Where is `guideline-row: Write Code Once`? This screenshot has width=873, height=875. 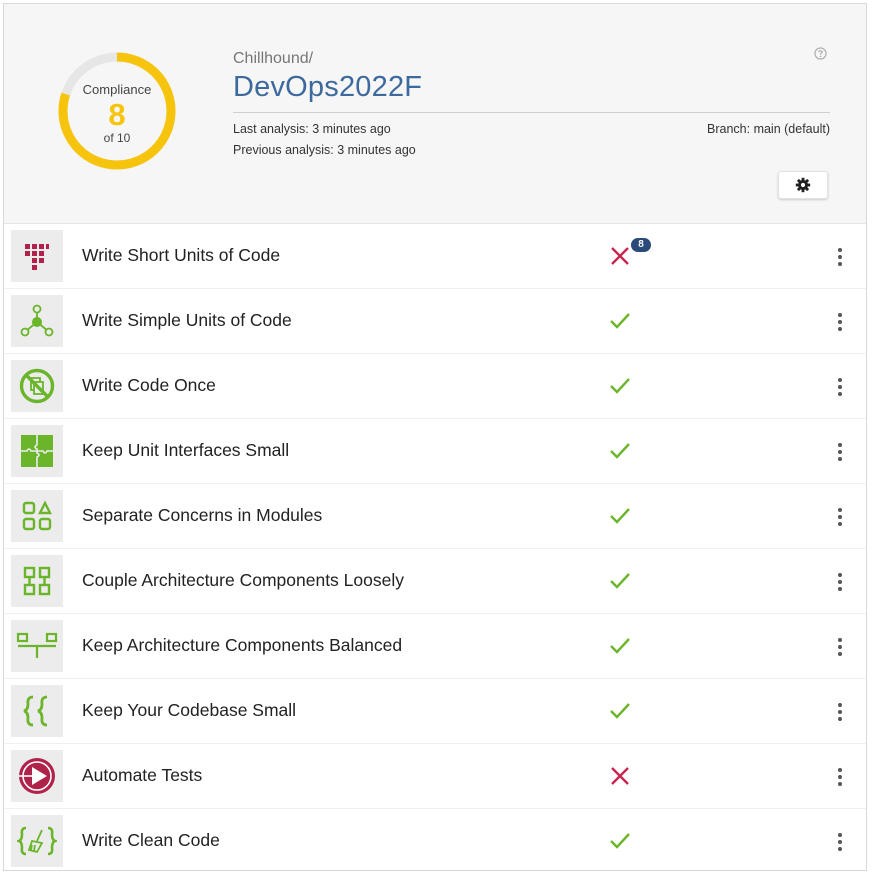 guideline-row: Write Code Once is located at coordinates (435, 386).